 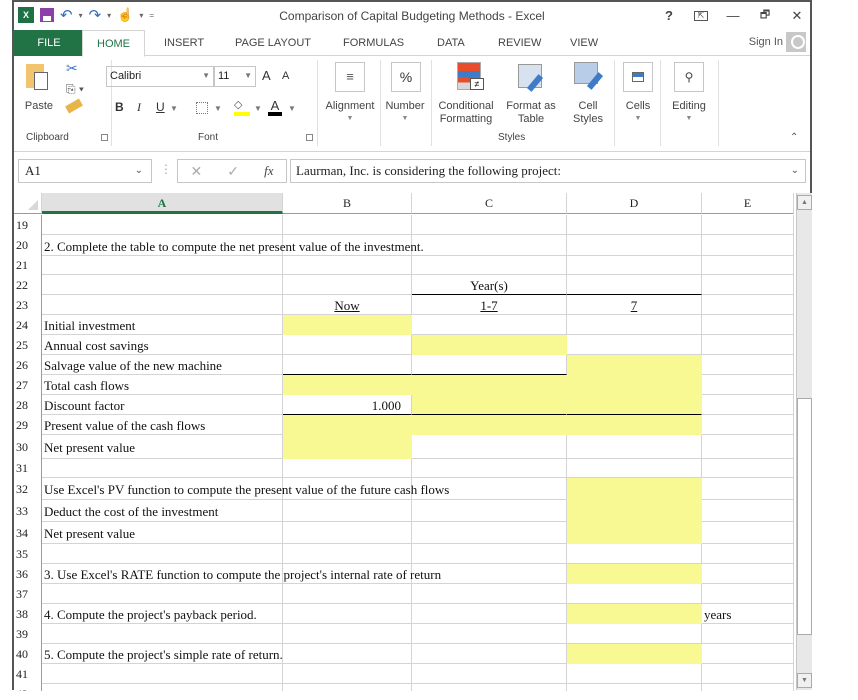 I want to click on cell-a35, so click(x=162, y=554).